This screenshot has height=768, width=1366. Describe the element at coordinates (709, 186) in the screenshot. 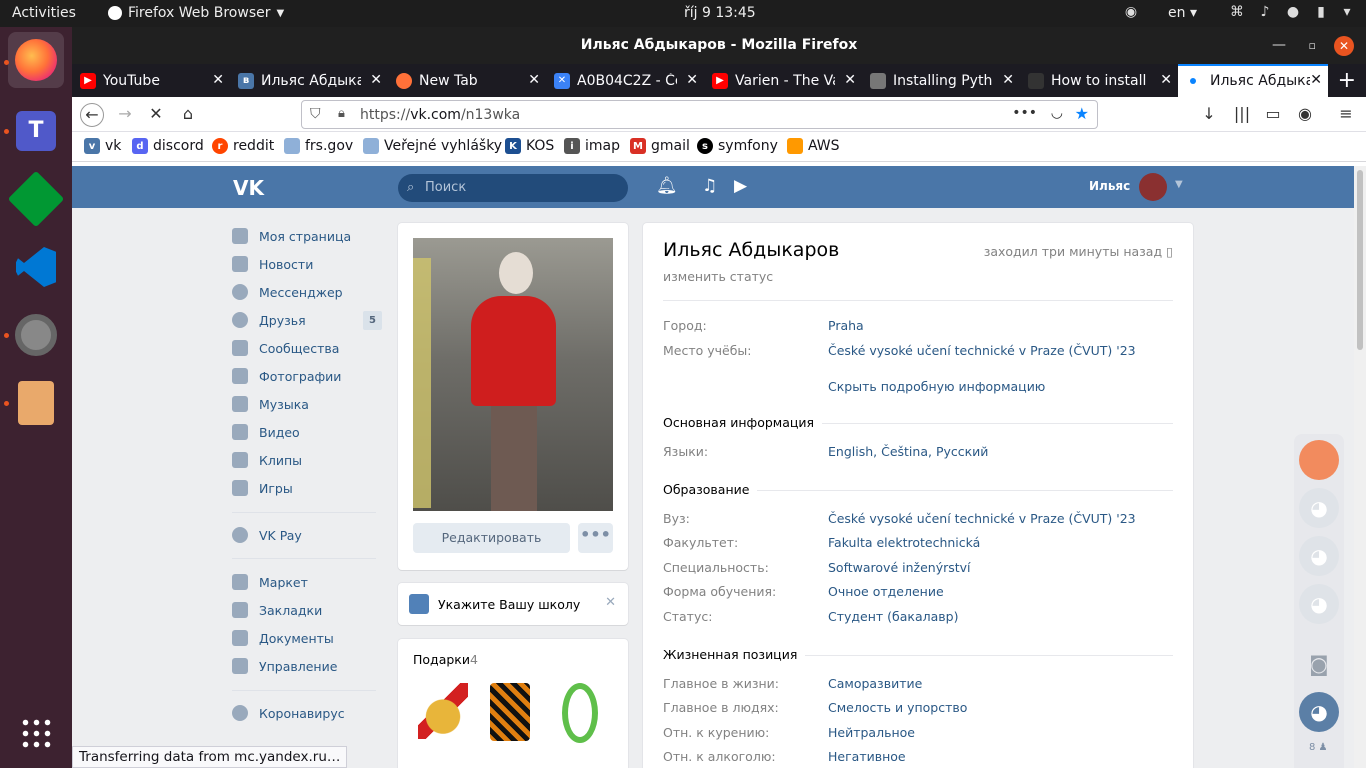

I see `music-icon: ♫` at that location.